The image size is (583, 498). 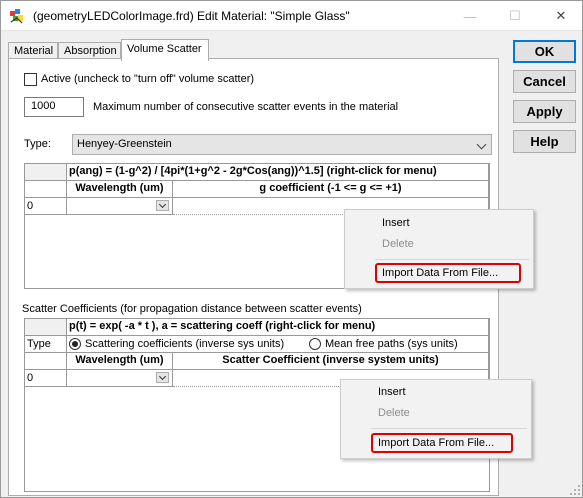 What do you see at coordinates (282, 144) in the screenshot?
I see `type-dropdown: Henyey-Greenstein` at bounding box center [282, 144].